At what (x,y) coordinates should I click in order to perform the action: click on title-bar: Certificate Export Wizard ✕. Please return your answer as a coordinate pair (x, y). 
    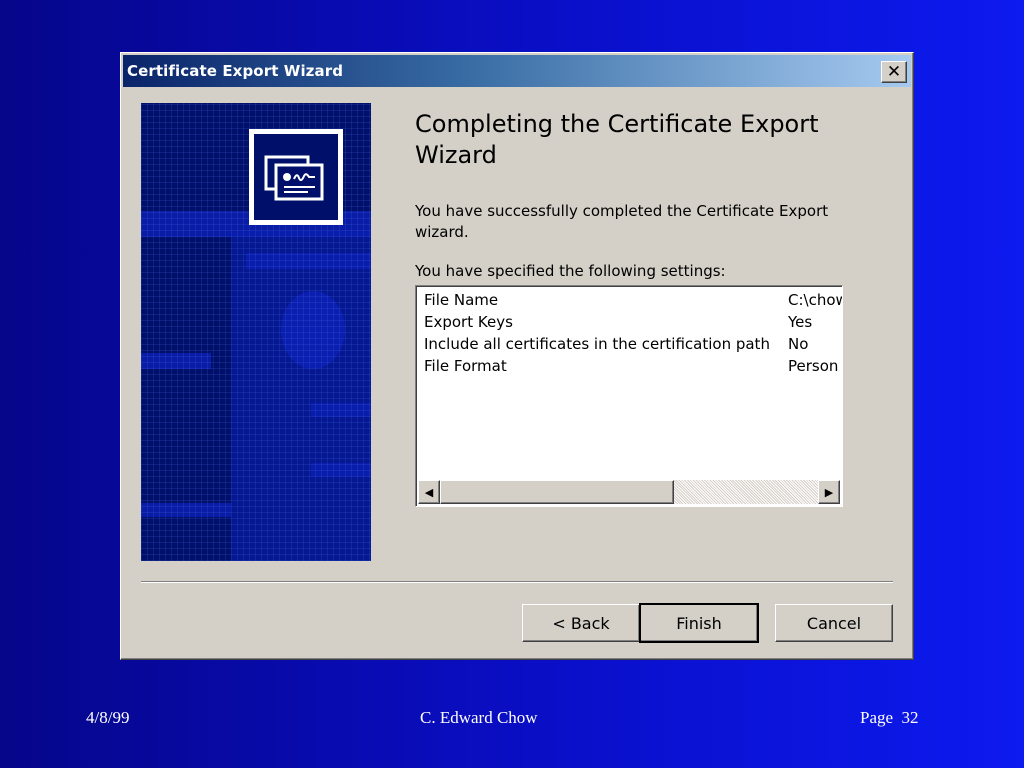
    Looking at the image, I should click on (517, 71).